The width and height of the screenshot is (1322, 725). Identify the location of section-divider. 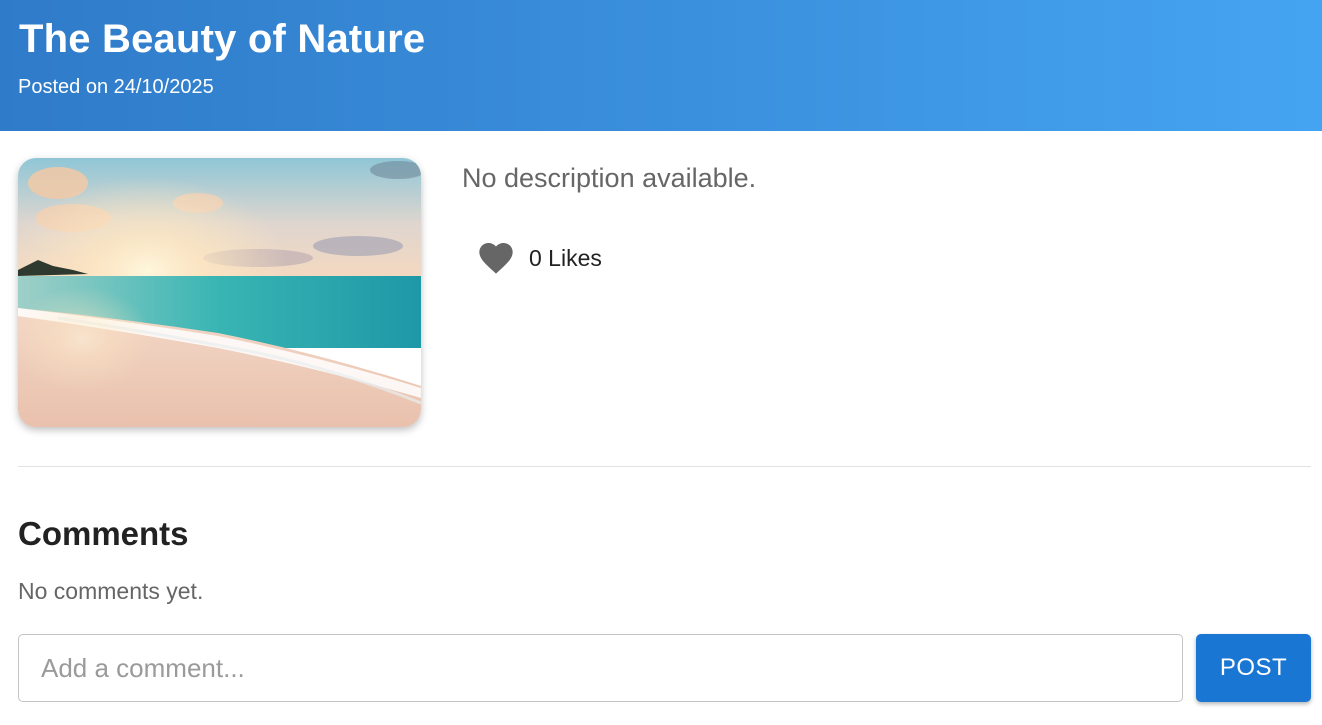
(664, 466).